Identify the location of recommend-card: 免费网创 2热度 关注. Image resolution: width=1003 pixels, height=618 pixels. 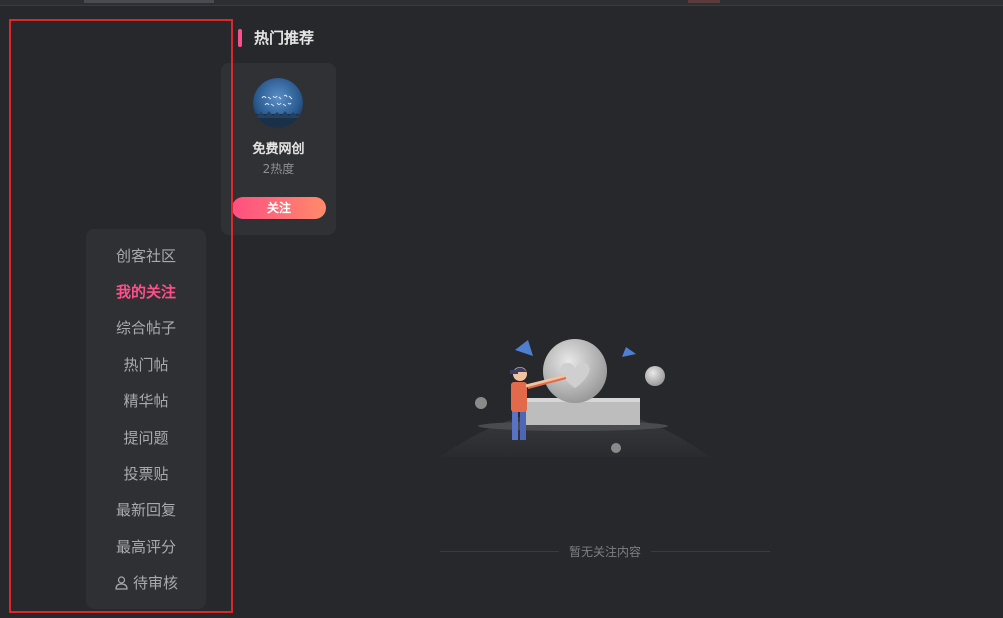
(278, 149).